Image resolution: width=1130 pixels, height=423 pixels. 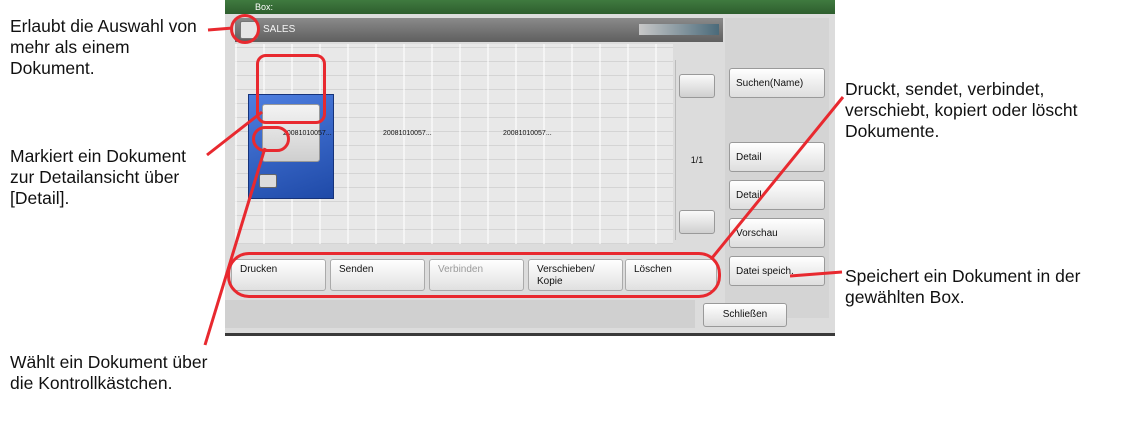 I want to click on line-mark-detail, so click(x=234, y=133).